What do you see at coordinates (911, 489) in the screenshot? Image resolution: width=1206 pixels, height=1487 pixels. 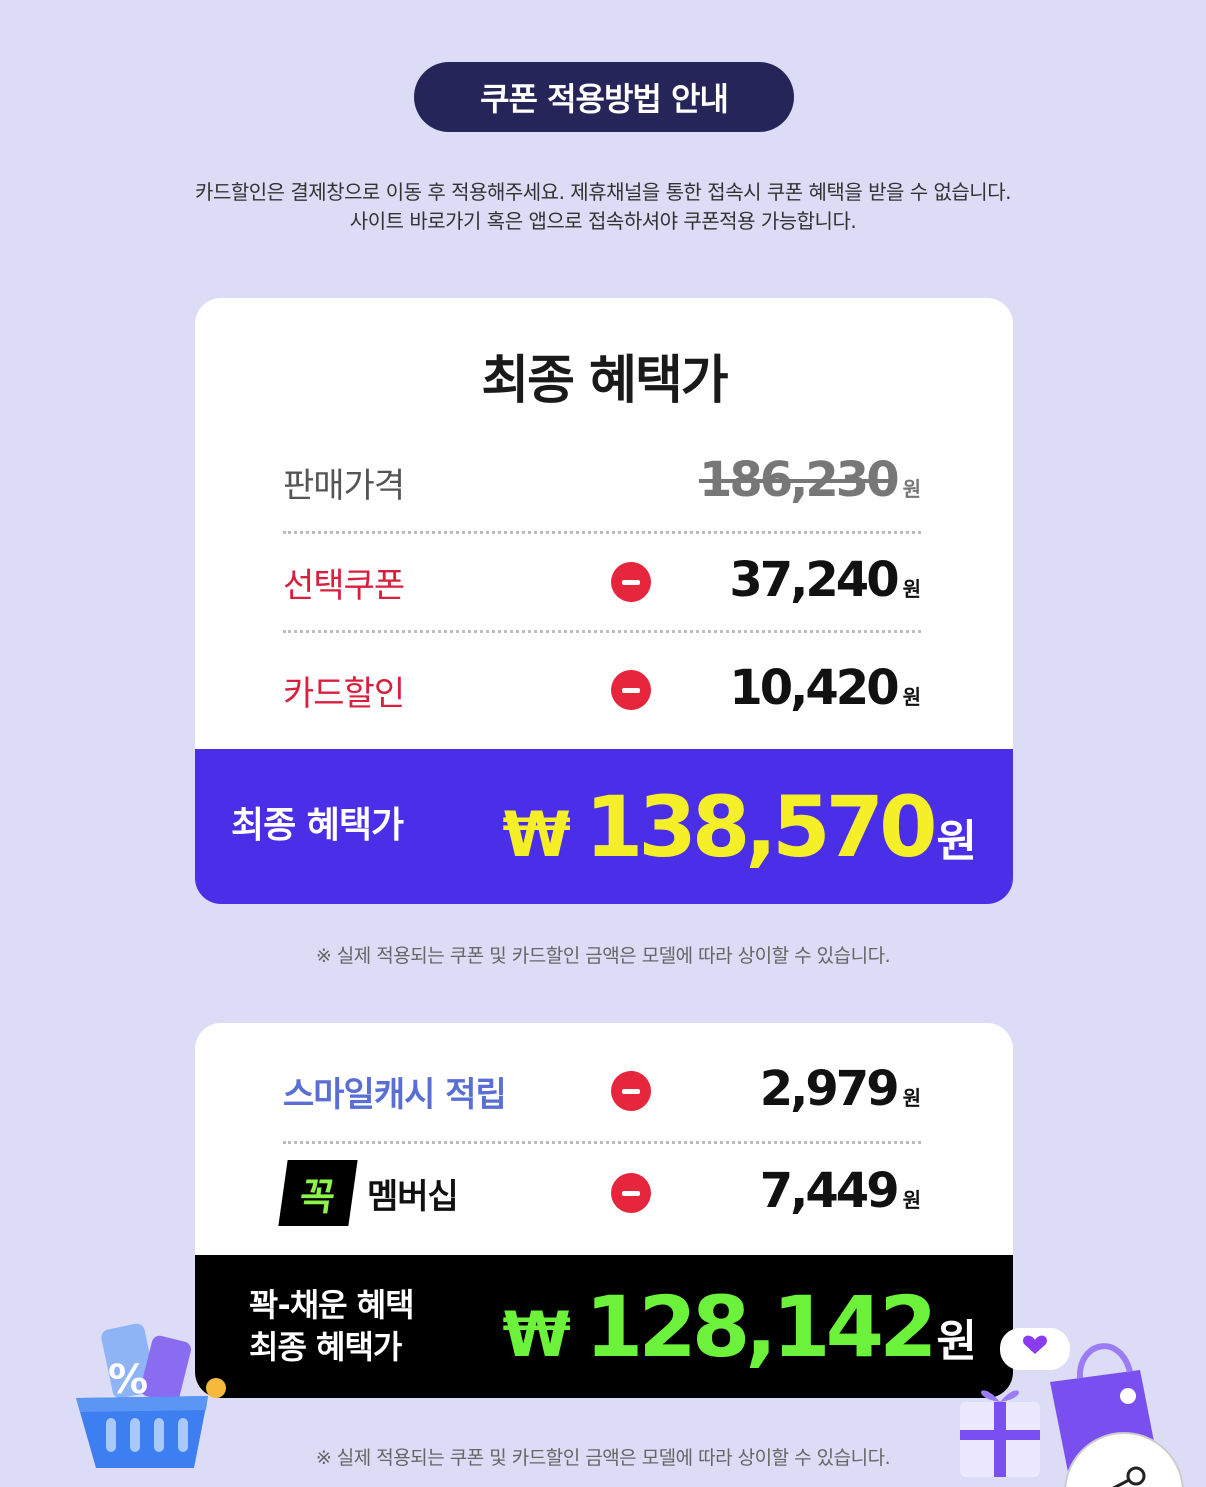 I see `sale-price-unit: 원` at bounding box center [911, 489].